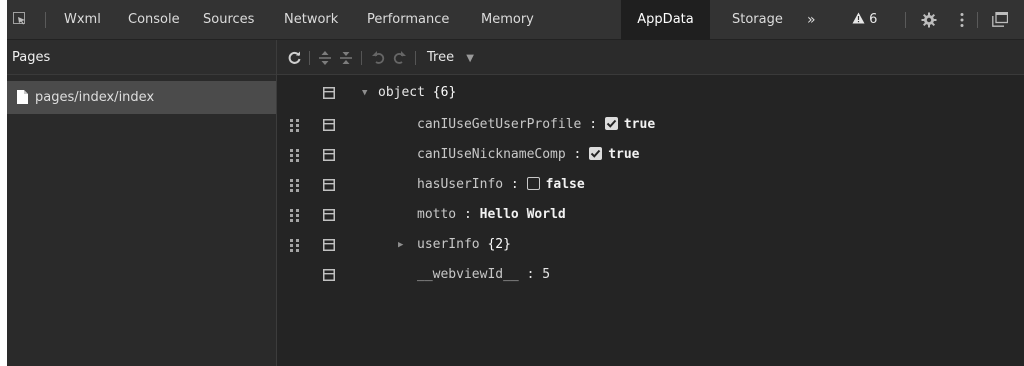  I want to click on tab-wxml: Wxml, so click(82, 20).